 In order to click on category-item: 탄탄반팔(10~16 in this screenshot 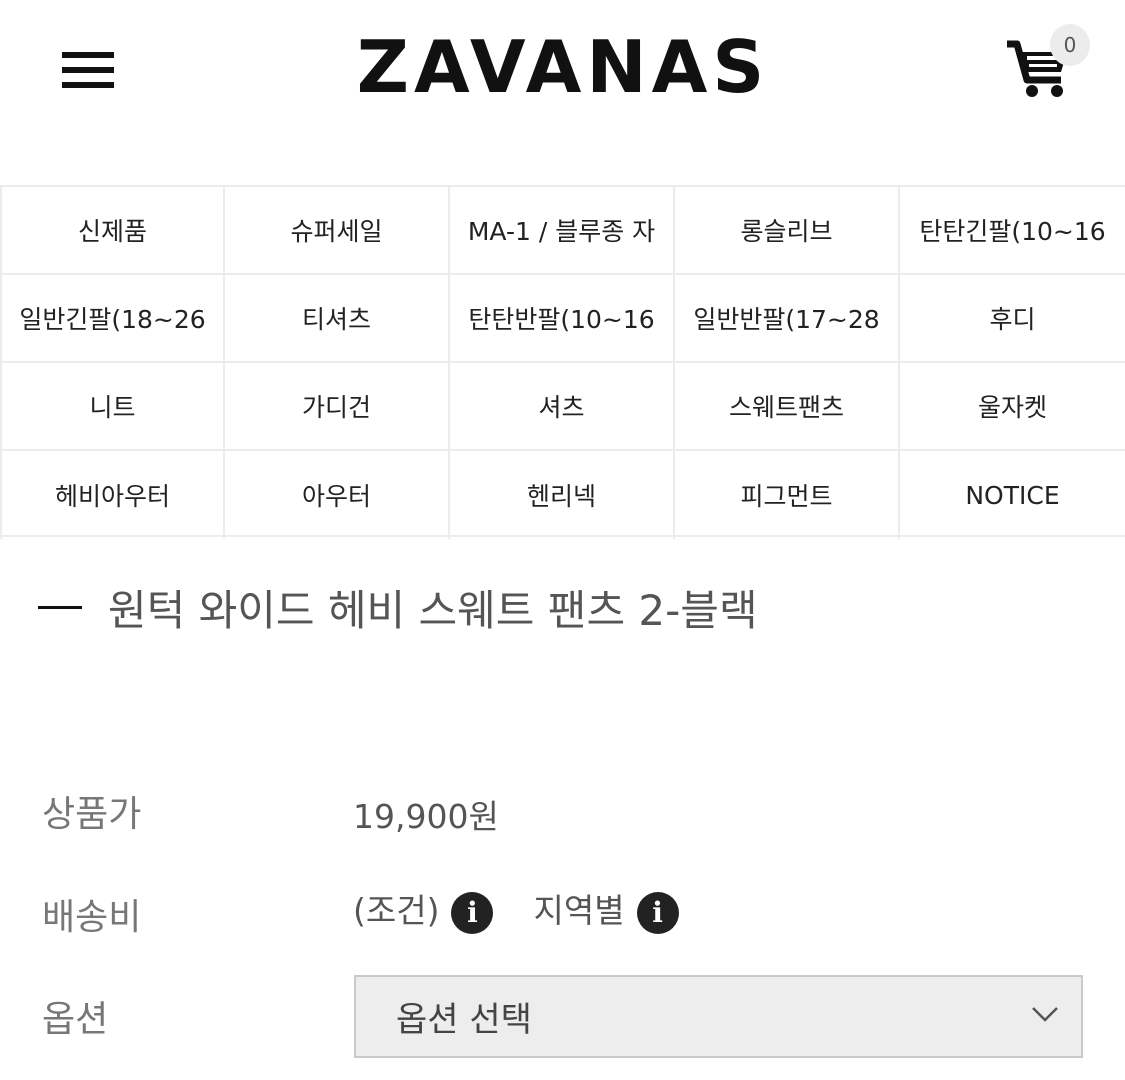, I will do `click(562, 319)`.